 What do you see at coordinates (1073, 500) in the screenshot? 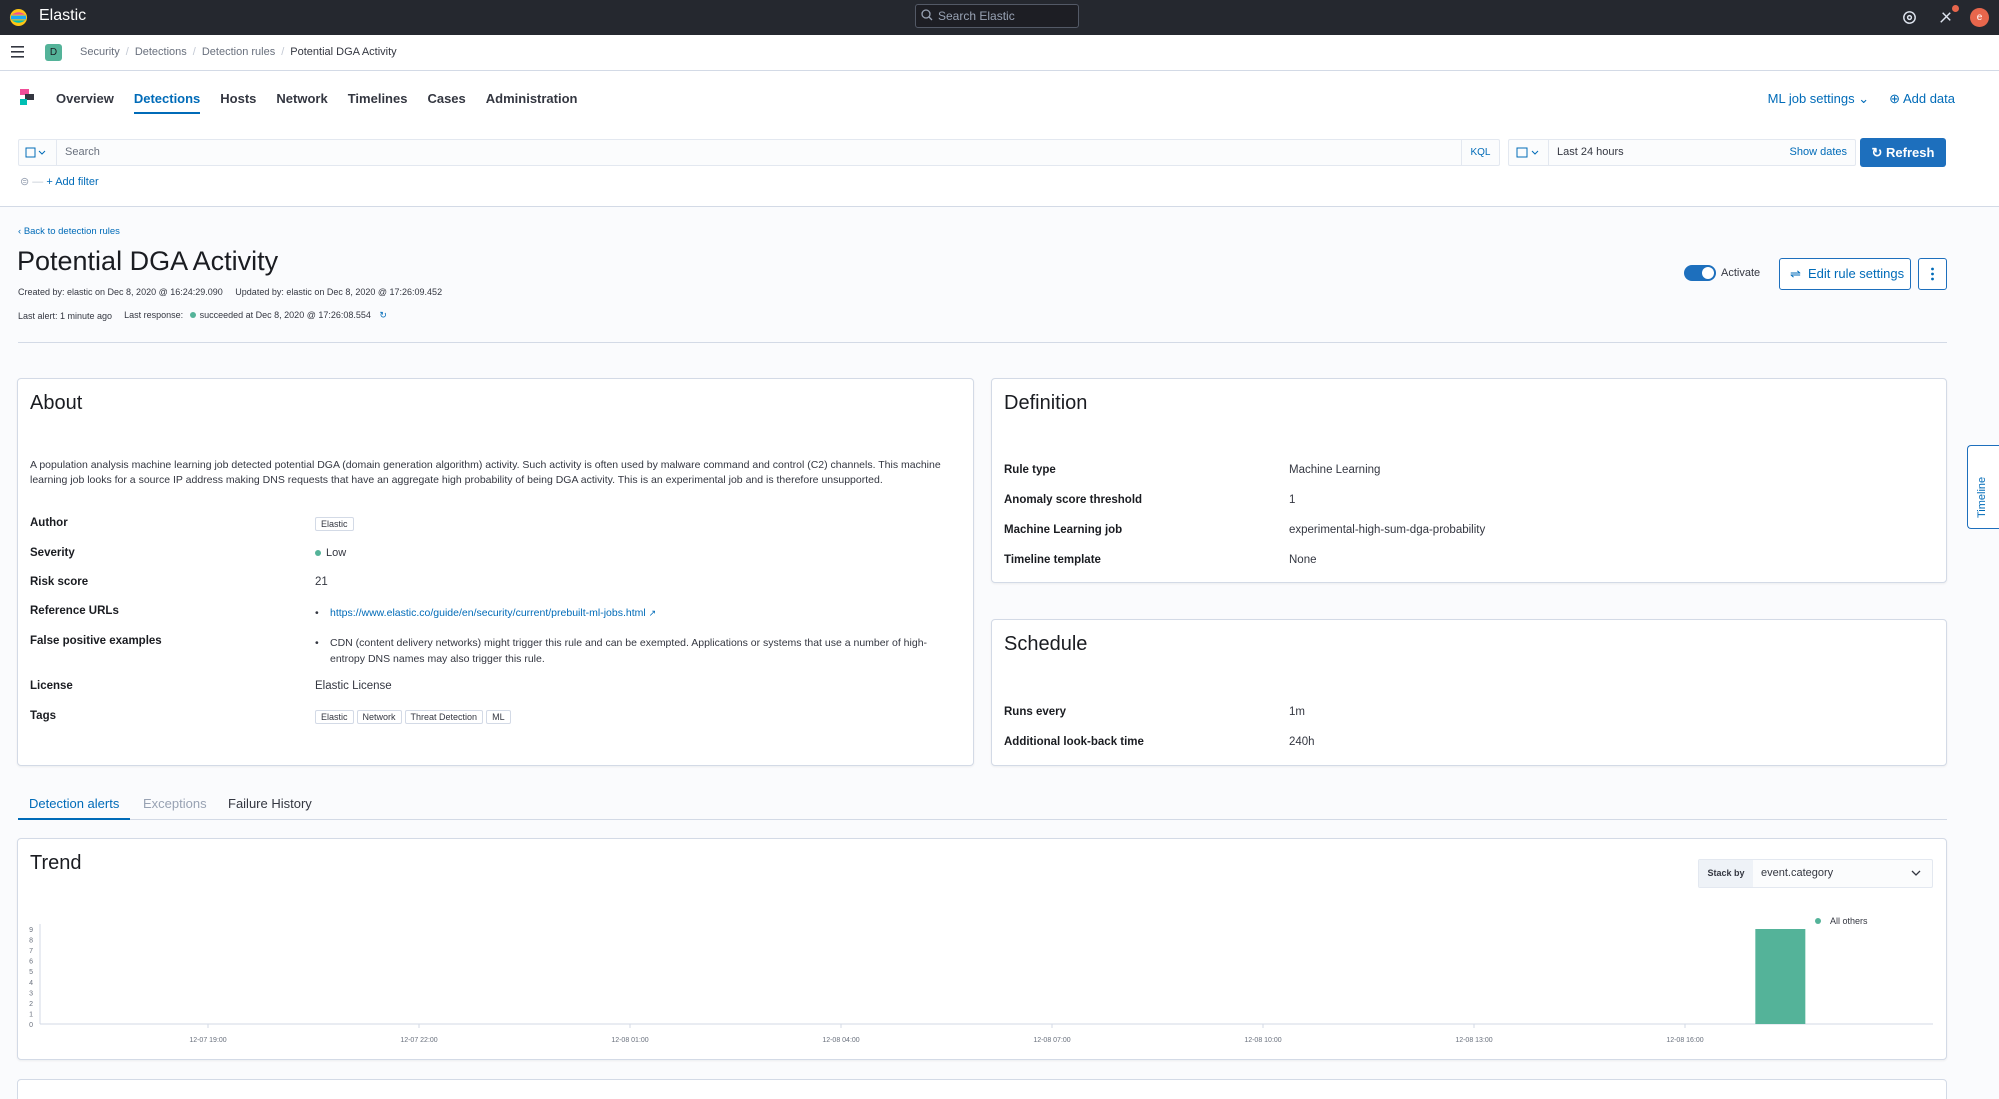
I see `anomaly-threshold-label: Anomaly score threshold` at bounding box center [1073, 500].